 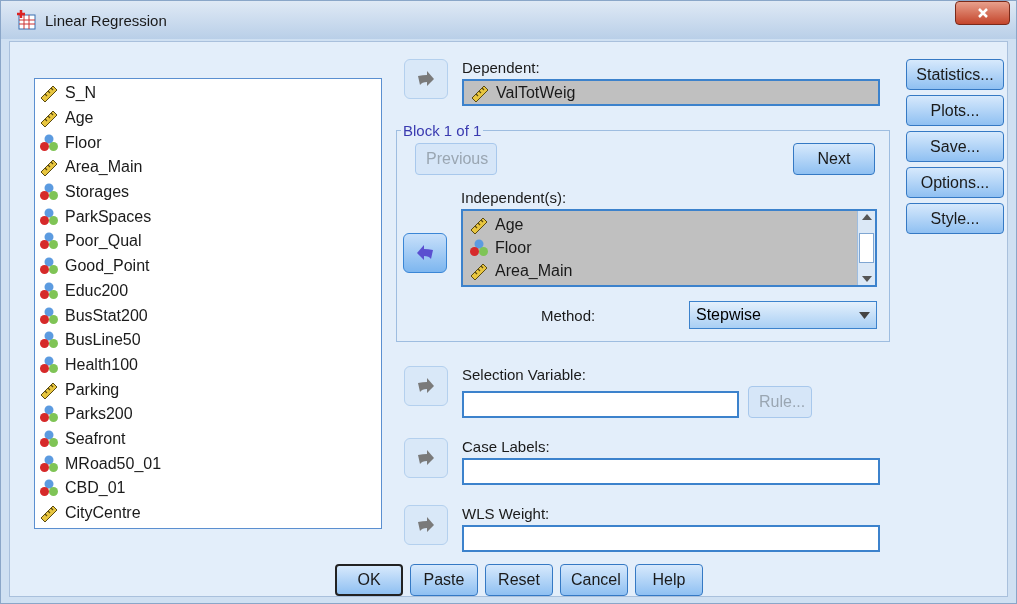 I want to click on close-button, so click(x=982, y=13).